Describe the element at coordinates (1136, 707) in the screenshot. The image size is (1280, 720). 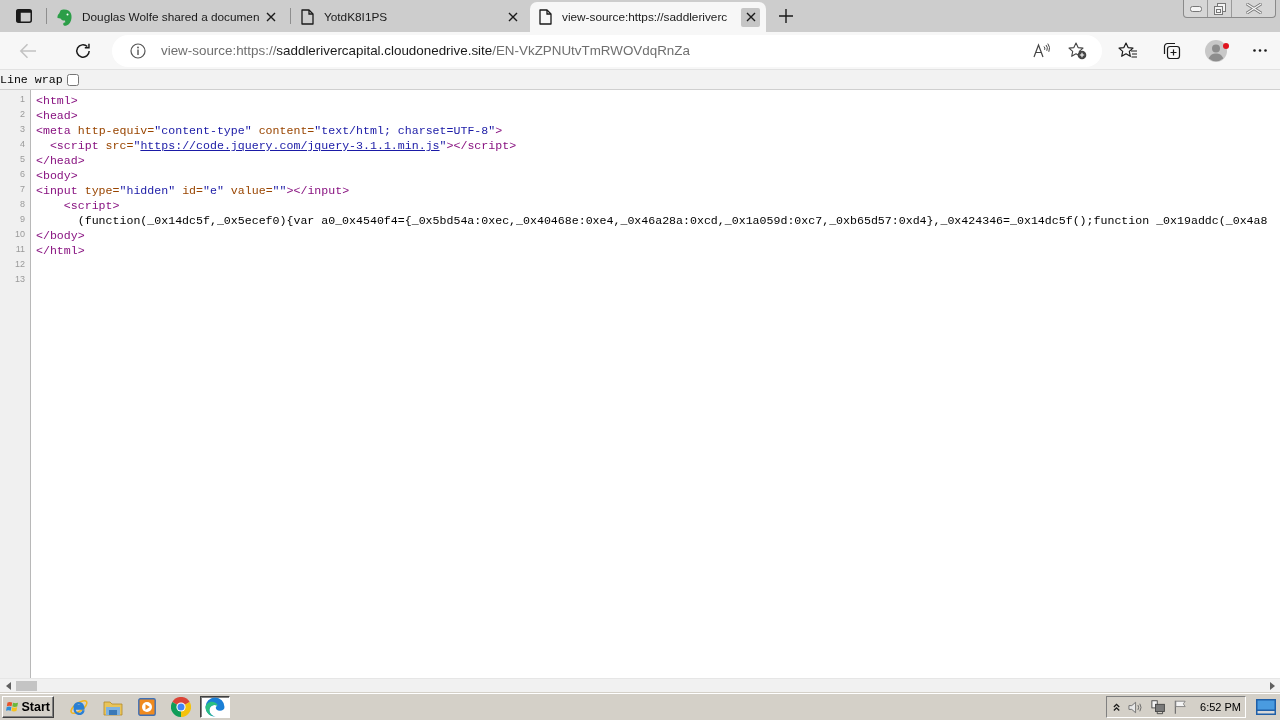
I see `speaker-icon` at that location.